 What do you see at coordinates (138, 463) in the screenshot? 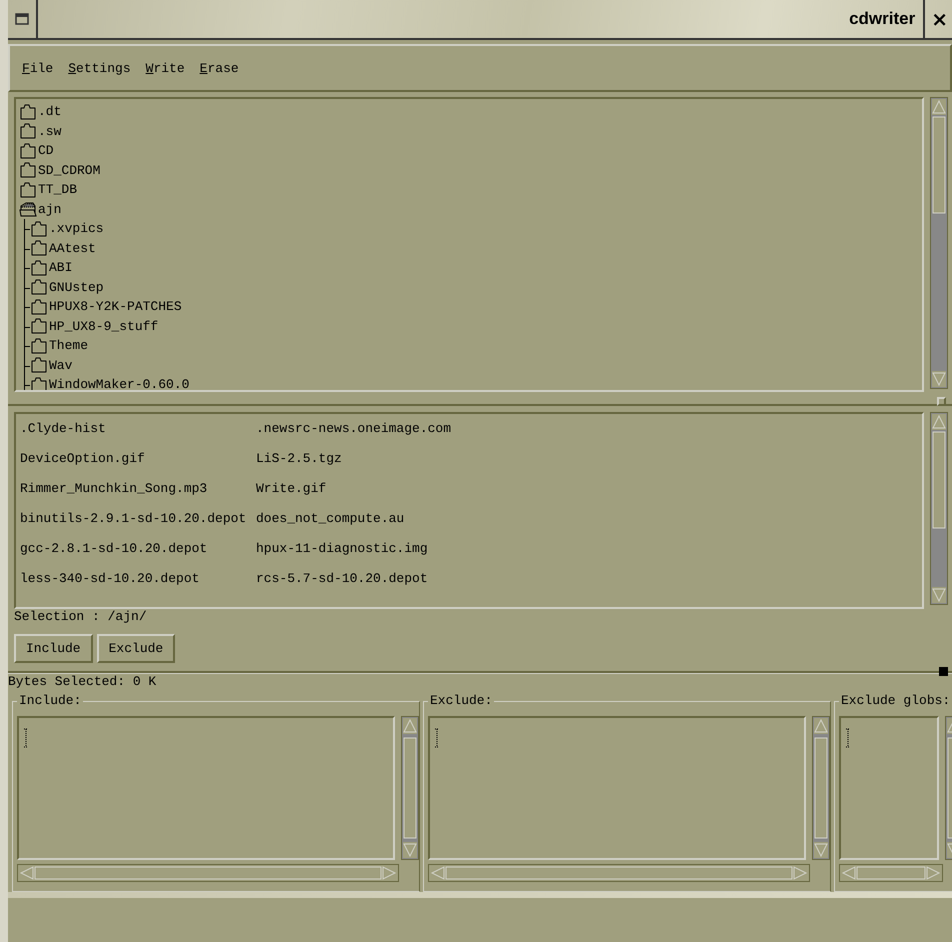
I see `file-name: DeviceOption.gif` at bounding box center [138, 463].